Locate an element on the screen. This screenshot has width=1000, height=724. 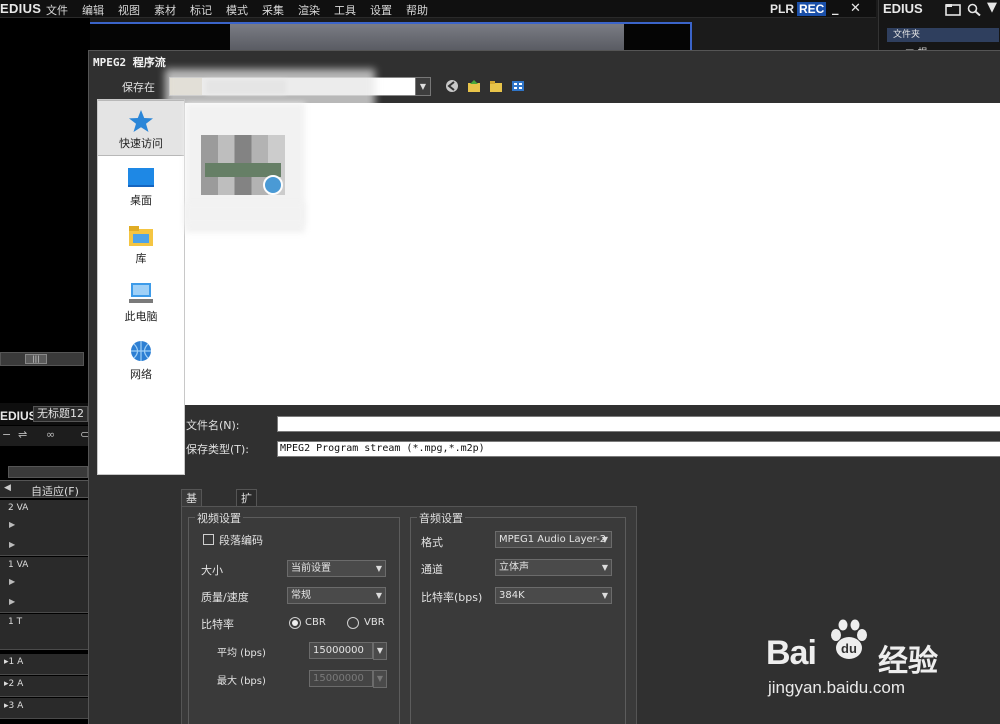
fit-dropdown: ◀ 自适应(F) is located at coordinates (45, 489).